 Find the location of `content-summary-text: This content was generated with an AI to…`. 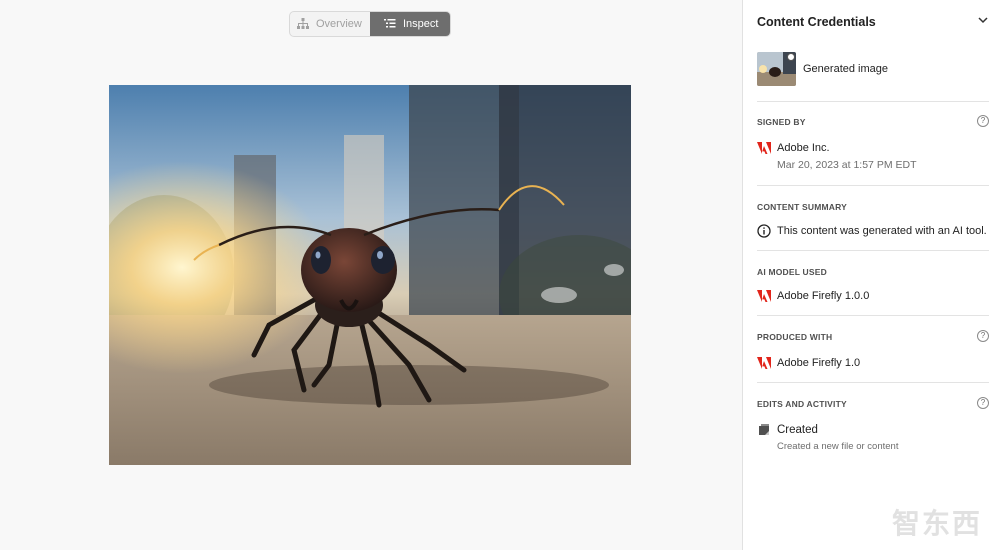

content-summary-text: This content was generated with an AI to… is located at coordinates (882, 231).